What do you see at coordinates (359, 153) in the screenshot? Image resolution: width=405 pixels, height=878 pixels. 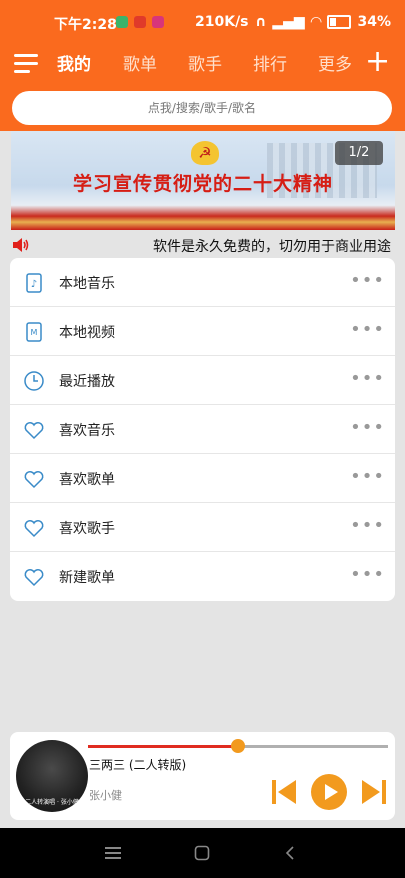 I see `banner-page-indicator: 1/2` at bounding box center [359, 153].